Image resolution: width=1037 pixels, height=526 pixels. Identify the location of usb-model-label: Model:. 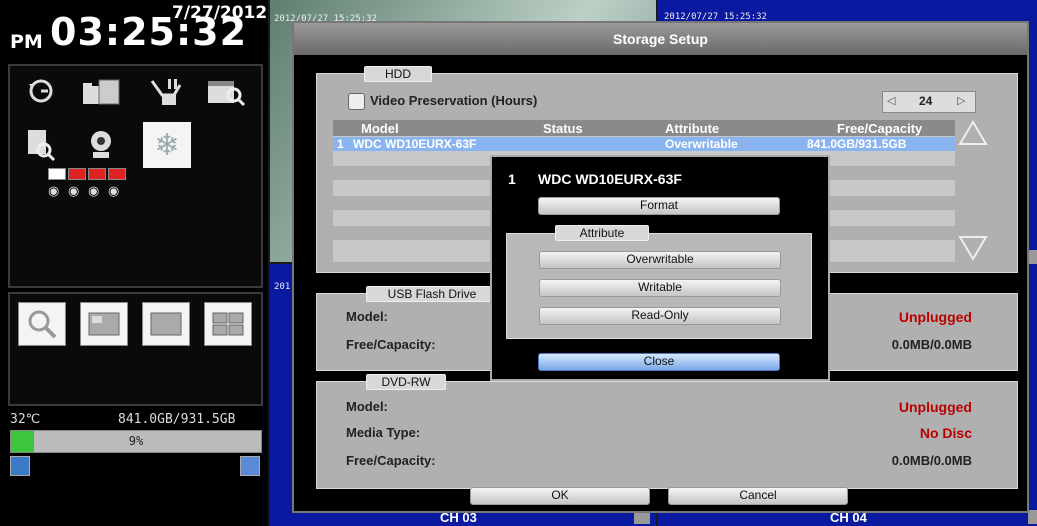
(367, 316).